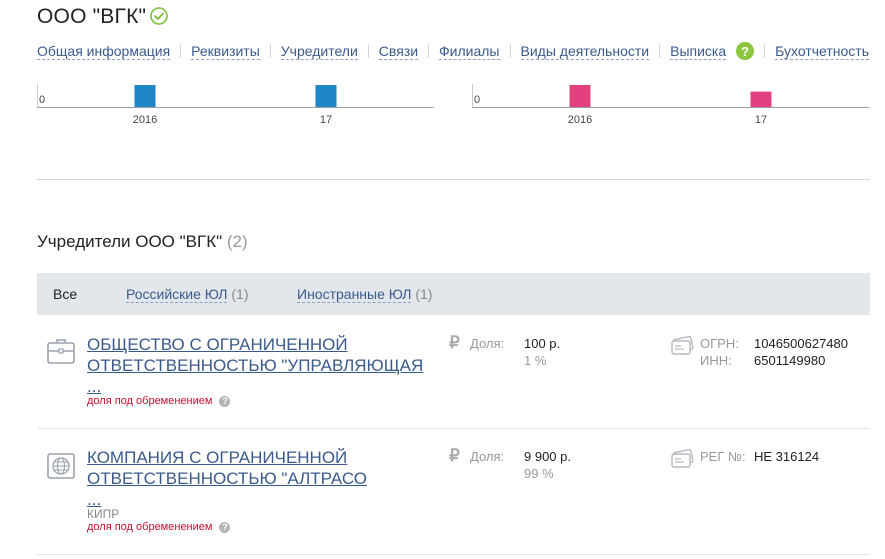 This screenshot has height=559, width=885. I want to click on reg-number-value: НЕ 316124, so click(787, 456).